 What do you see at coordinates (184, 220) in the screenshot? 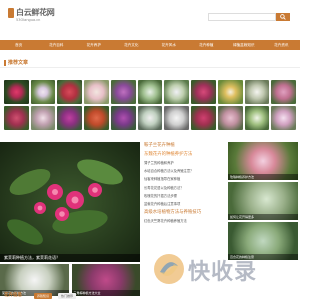
I see `list-item: 红色天竺葵花卉种植养殖方法` at bounding box center [184, 220].